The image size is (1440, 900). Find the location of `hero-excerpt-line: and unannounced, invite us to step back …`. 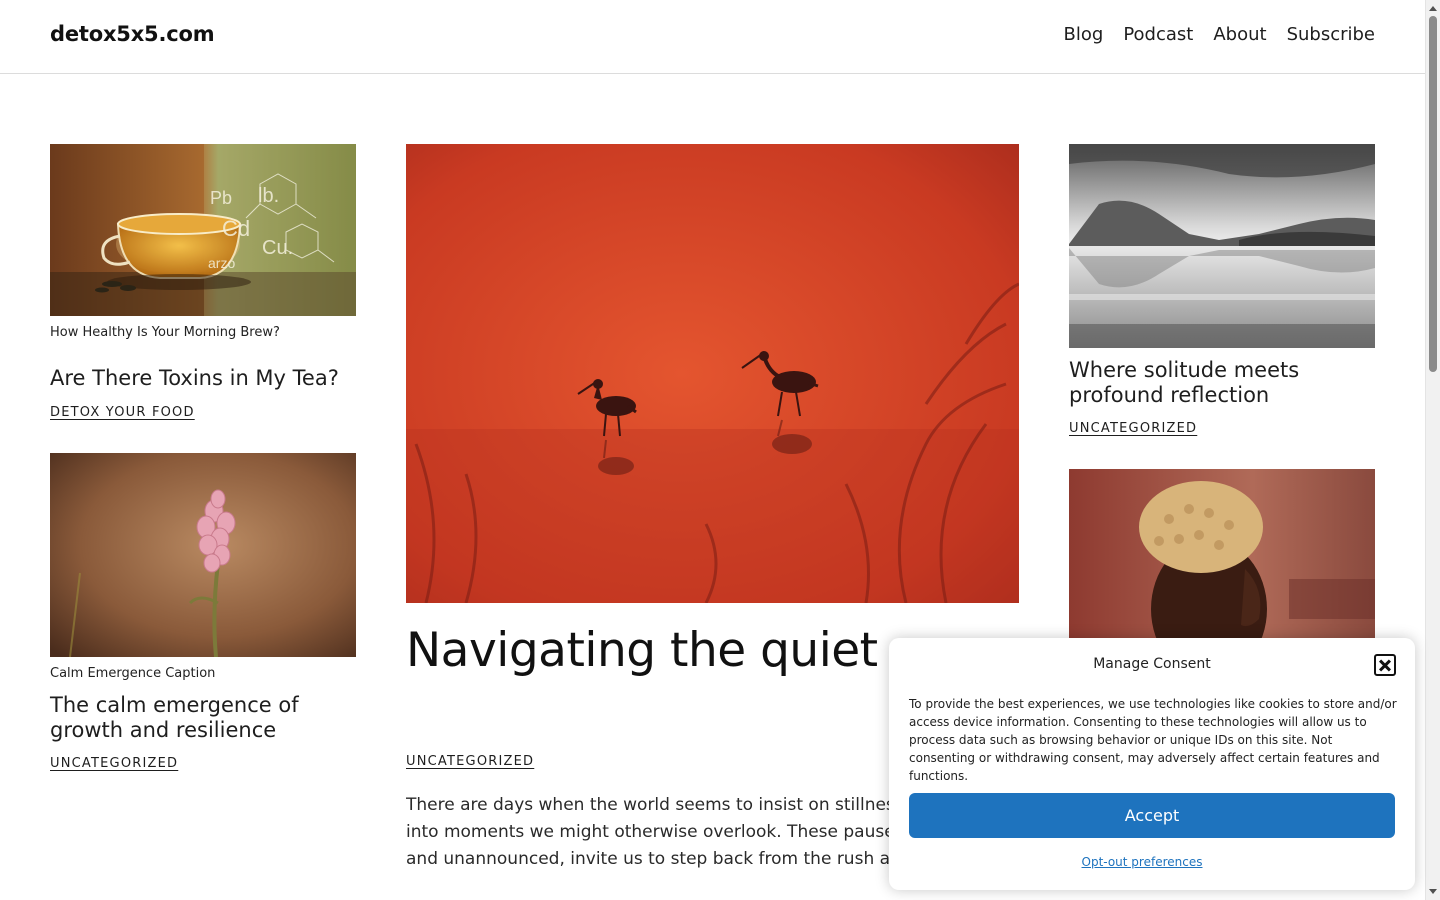

hero-excerpt-line: and unannounced, invite us to step back … is located at coordinates (656, 859).